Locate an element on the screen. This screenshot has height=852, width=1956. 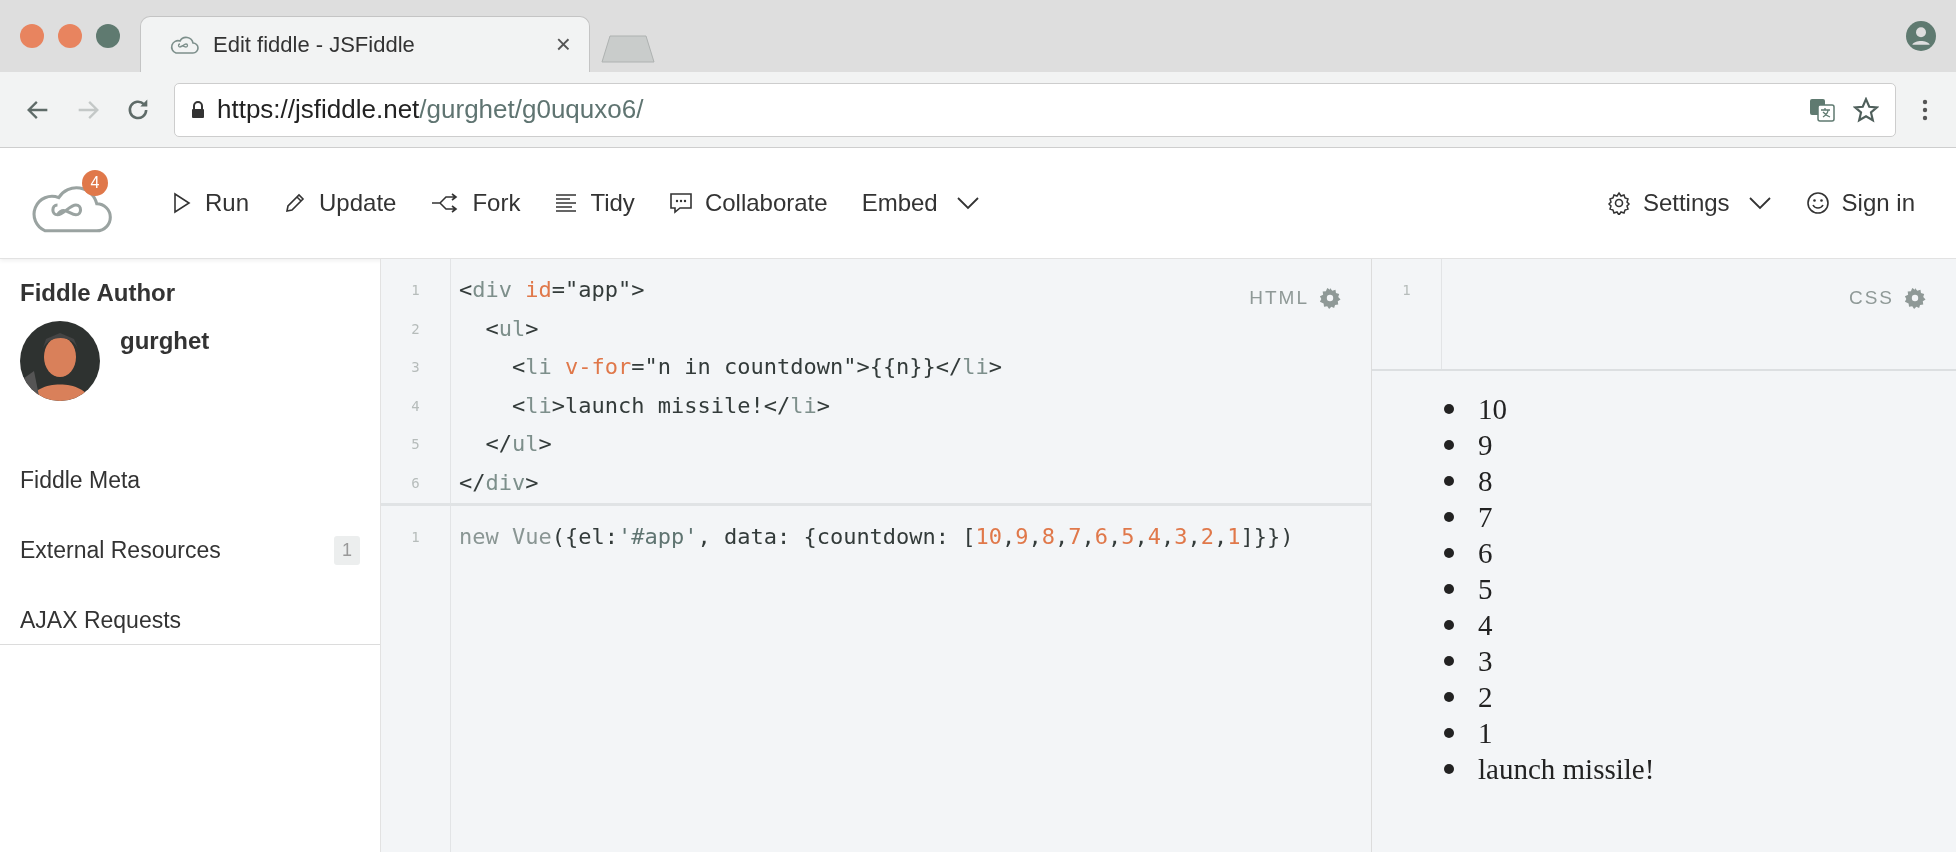
toolbar-button: Update is located at coordinates (340, 203).